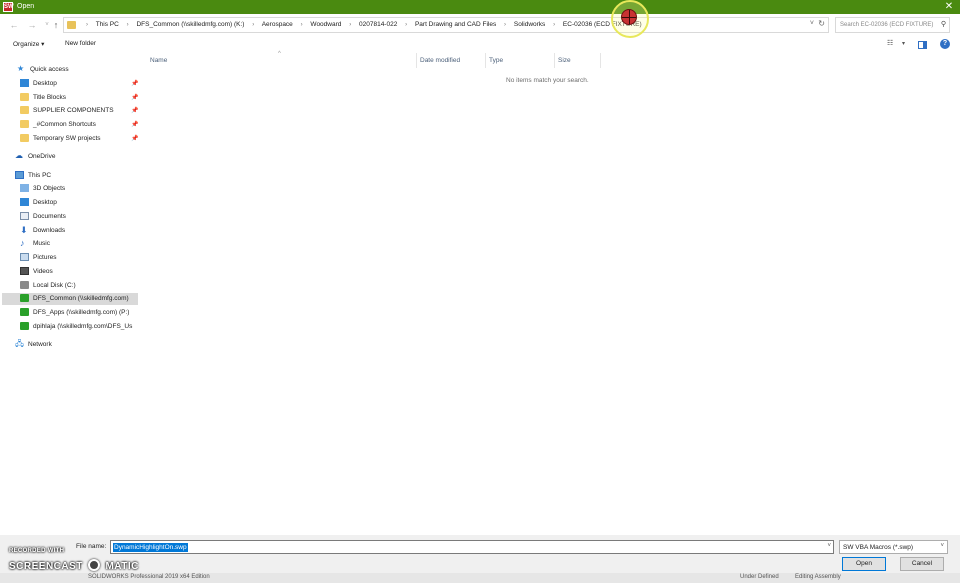 This screenshot has height=583, width=960. I want to click on sidebar-item-temporary-sw-projects: Temporary SW projects, so click(76, 139).